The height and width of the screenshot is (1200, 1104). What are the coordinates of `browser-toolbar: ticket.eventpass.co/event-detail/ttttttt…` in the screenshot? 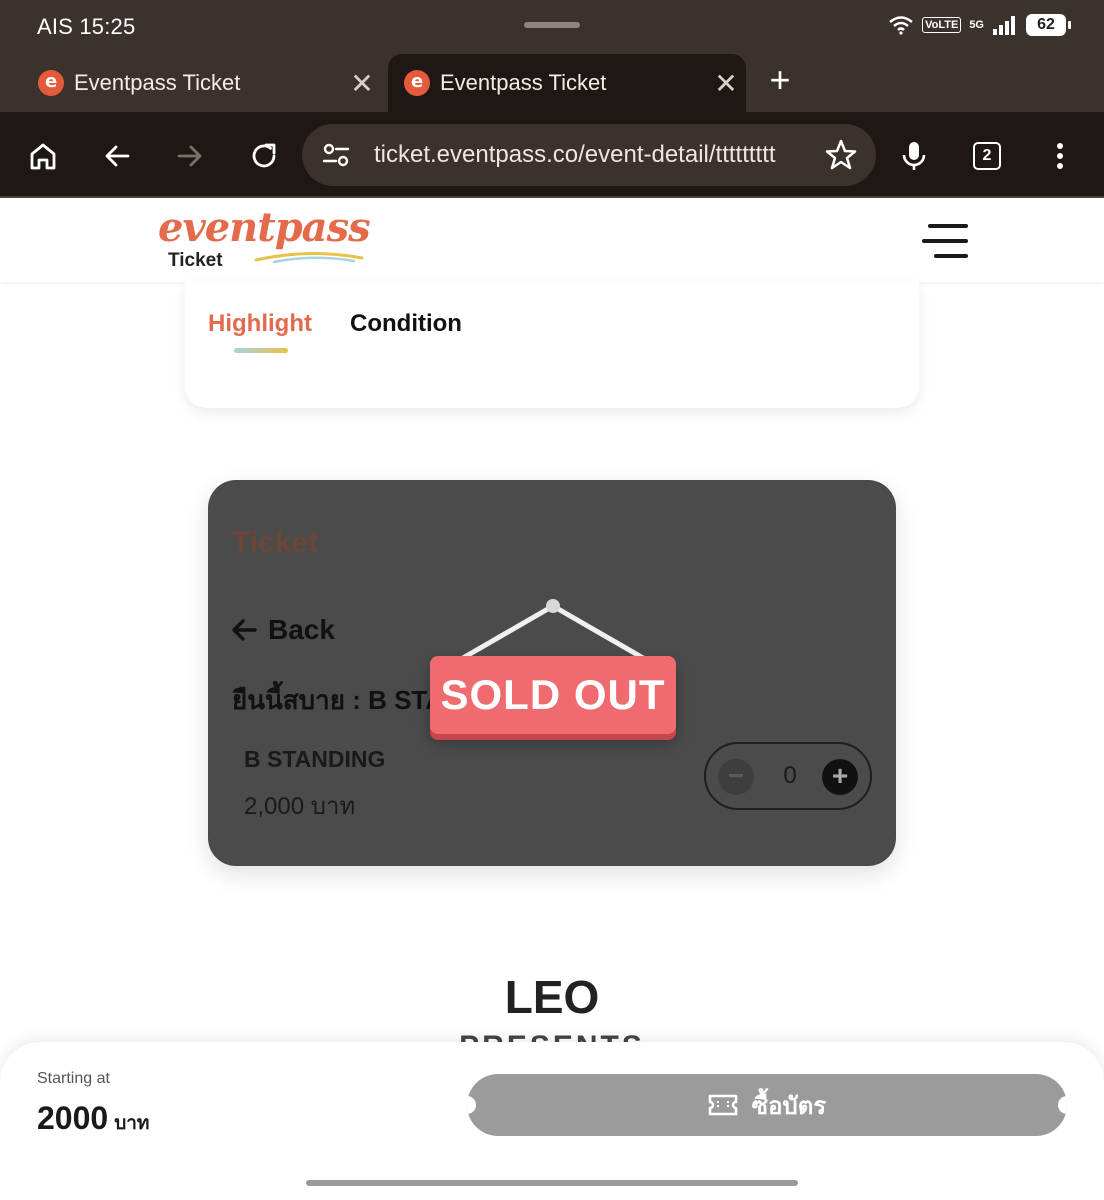 It's located at (552, 155).